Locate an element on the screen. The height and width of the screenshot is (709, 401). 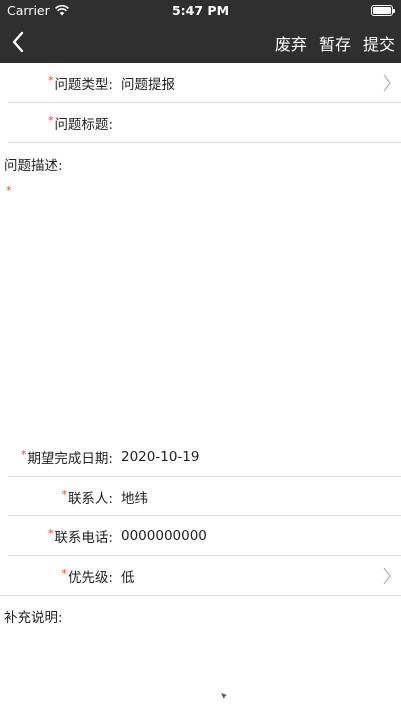
supplement-textarea is located at coordinates (200, 667).